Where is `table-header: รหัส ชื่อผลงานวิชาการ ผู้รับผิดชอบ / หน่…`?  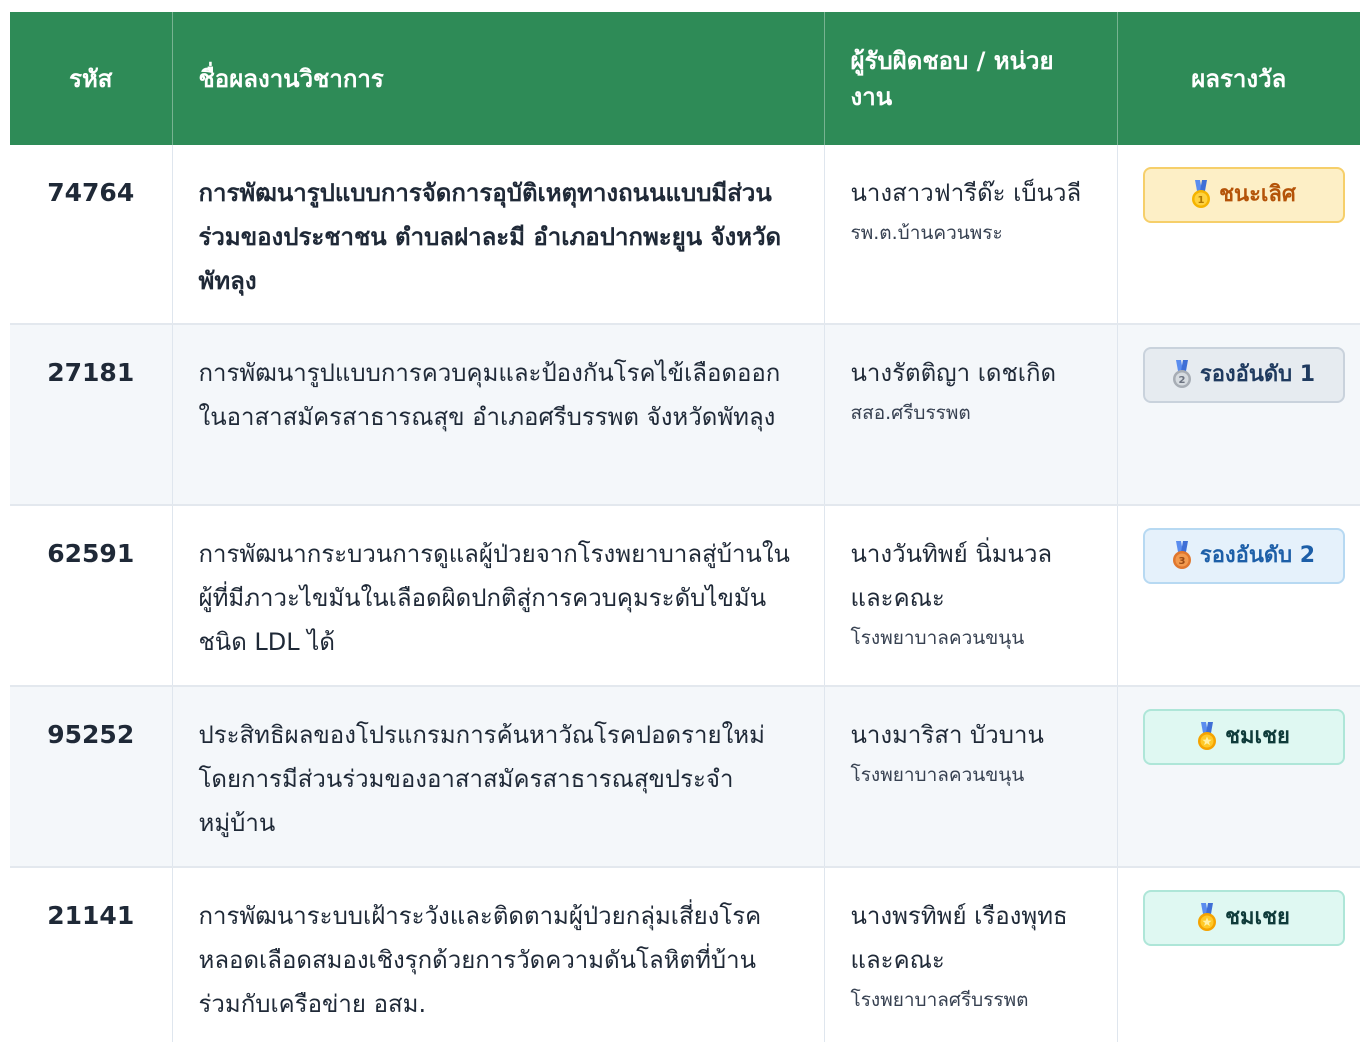
table-header: รหัส ชื่อผลงานวิชาการ ผู้รับผิดชอบ / หน่… is located at coordinates (685, 78).